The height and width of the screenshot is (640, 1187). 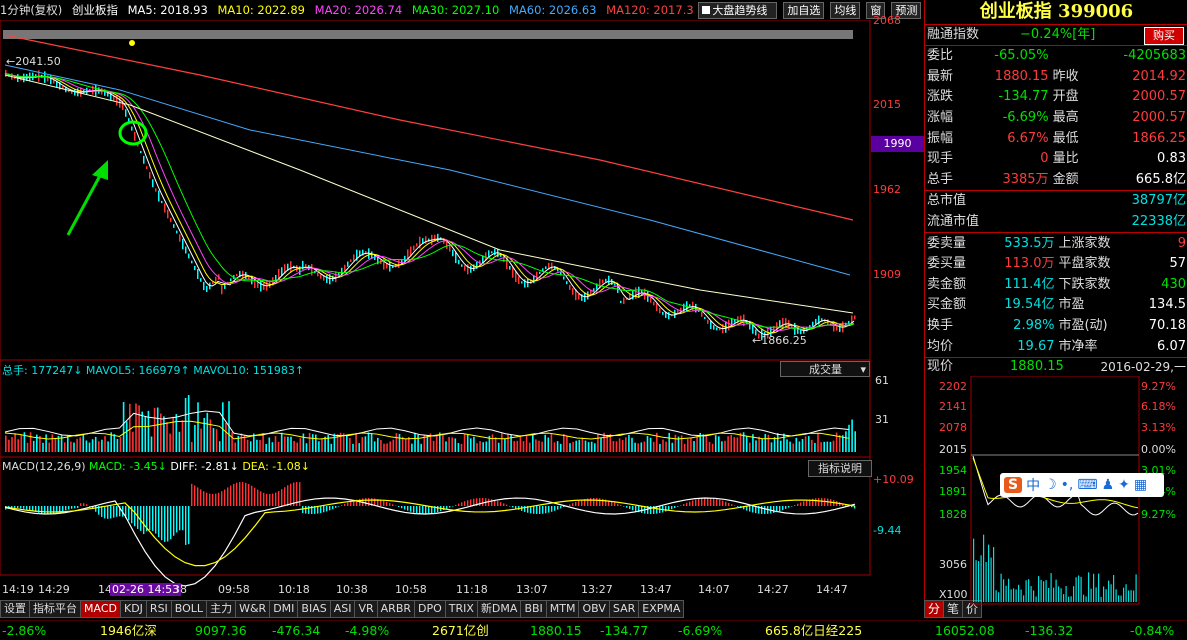 What do you see at coordinates (863, 369) in the screenshot?
I see `dropdown-arrow-icon: ▾` at bounding box center [863, 369].